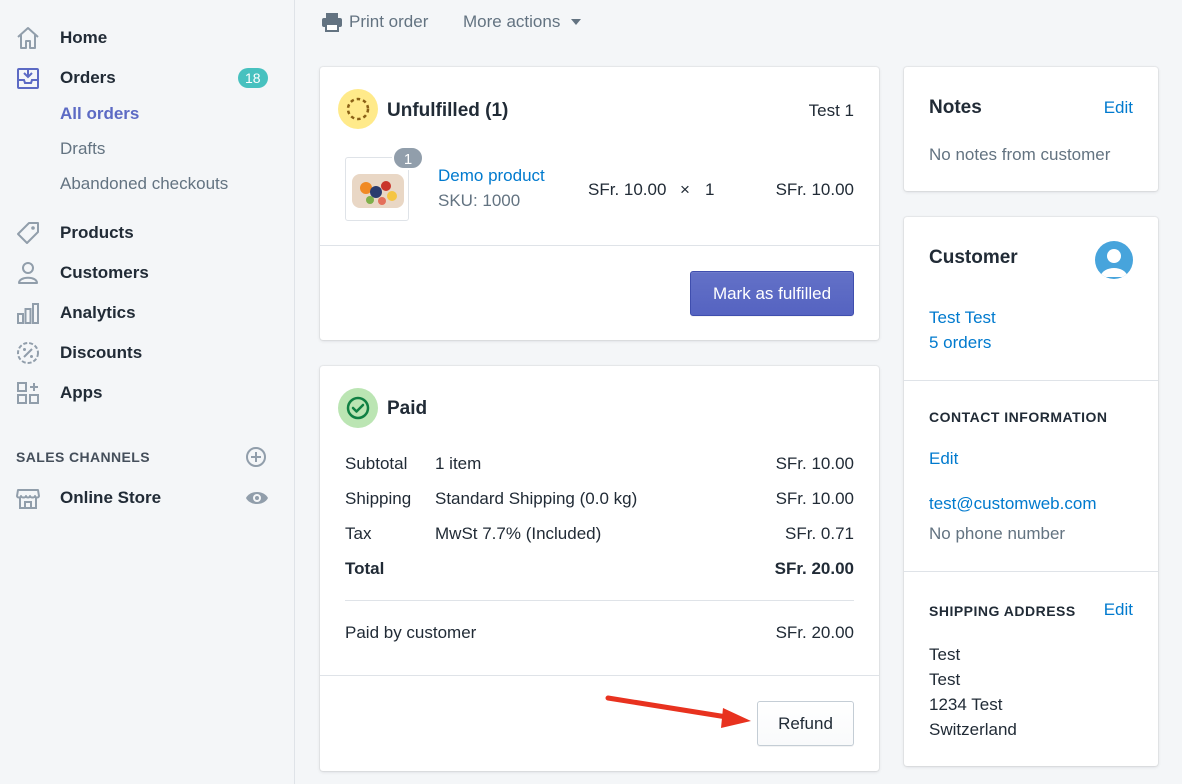 This screenshot has height=784, width=1182. Describe the element at coordinates (627, 189) in the screenshot. I see `product-unit-price: SFr. 10.00` at that location.